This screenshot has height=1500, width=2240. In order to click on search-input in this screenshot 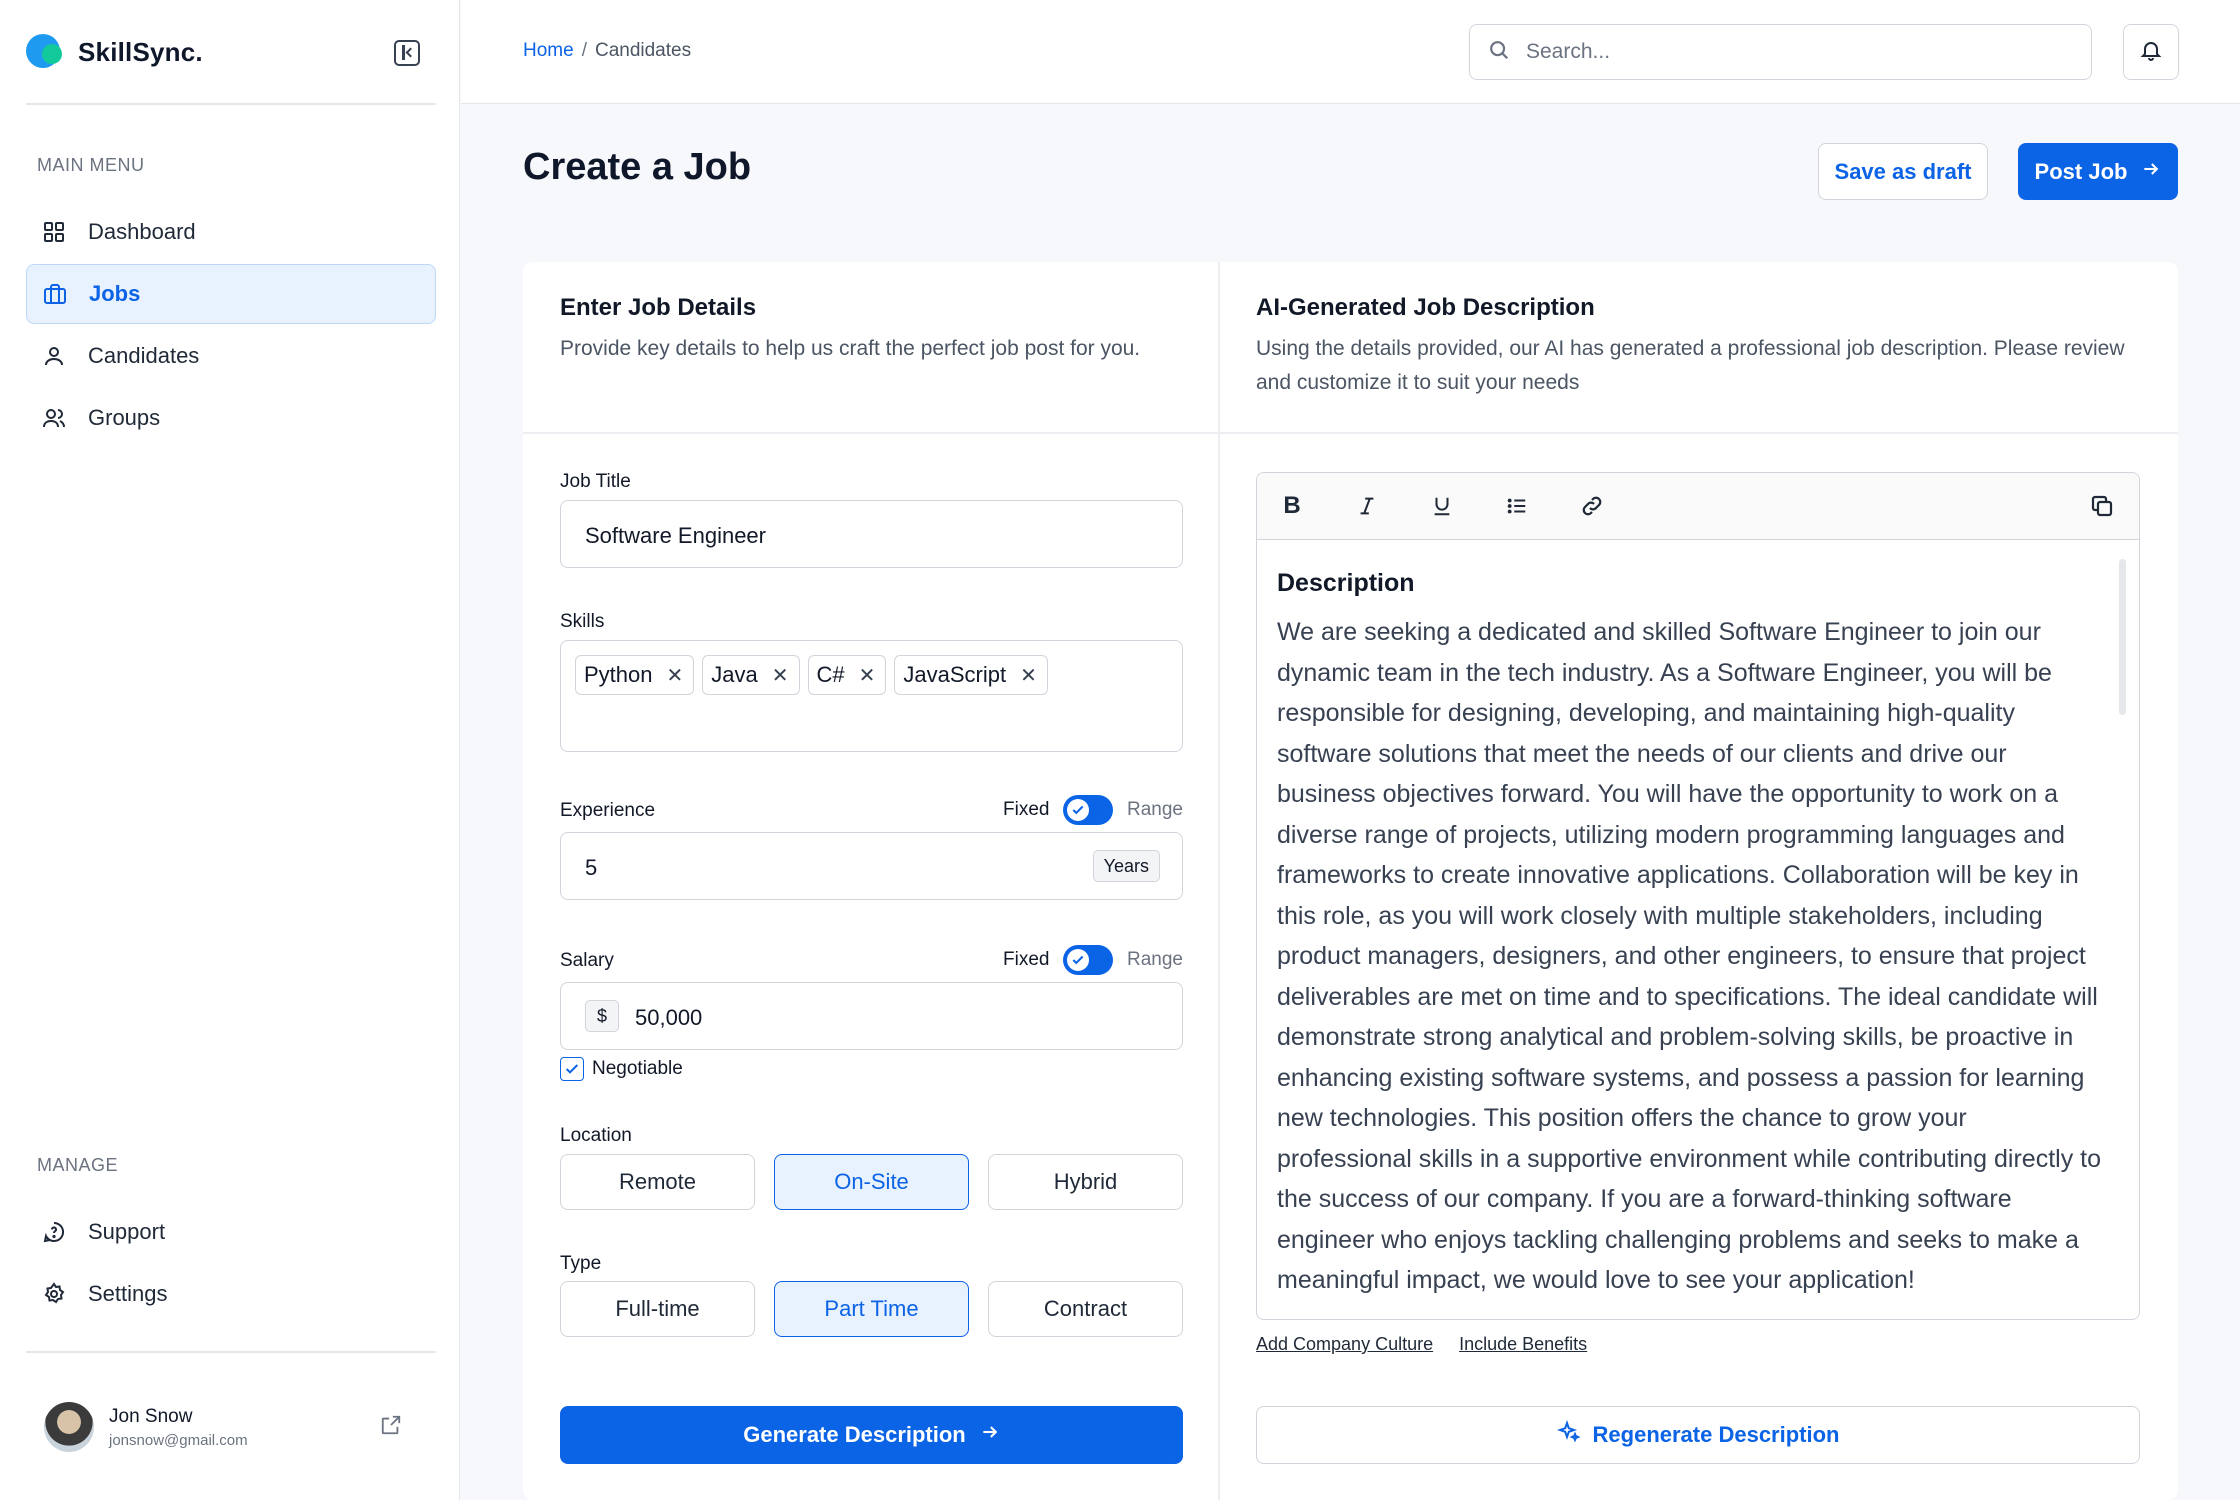, I will do `click(1786, 52)`.